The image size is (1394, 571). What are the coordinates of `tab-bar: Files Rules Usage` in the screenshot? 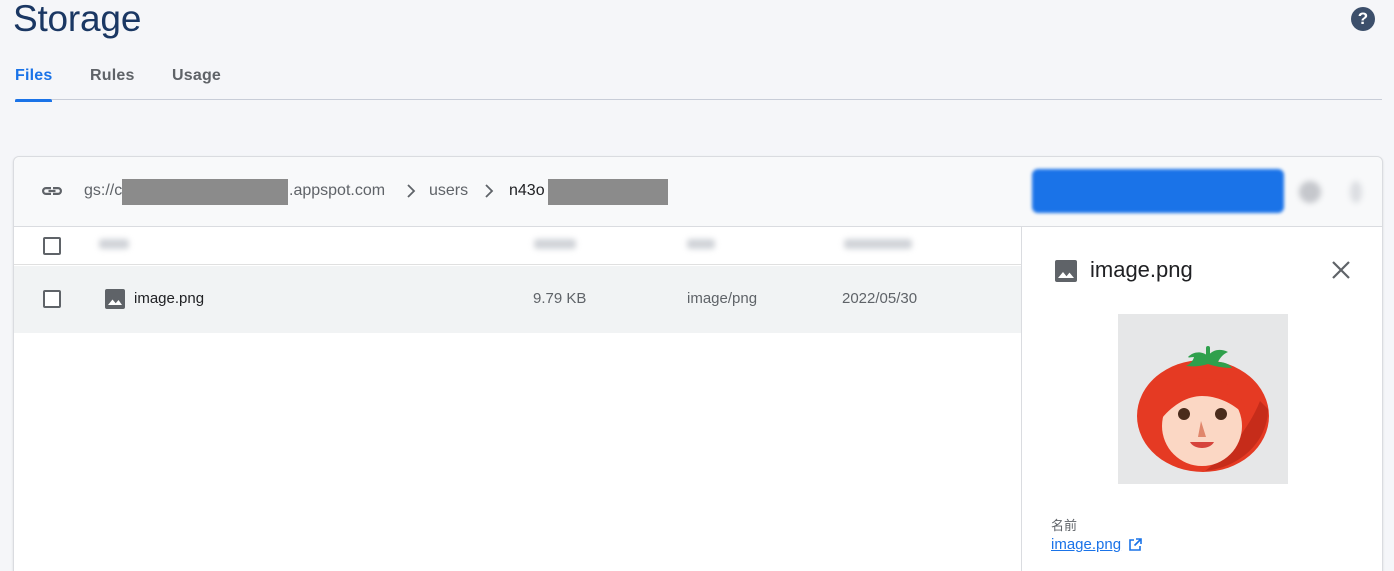 It's located at (698, 82).